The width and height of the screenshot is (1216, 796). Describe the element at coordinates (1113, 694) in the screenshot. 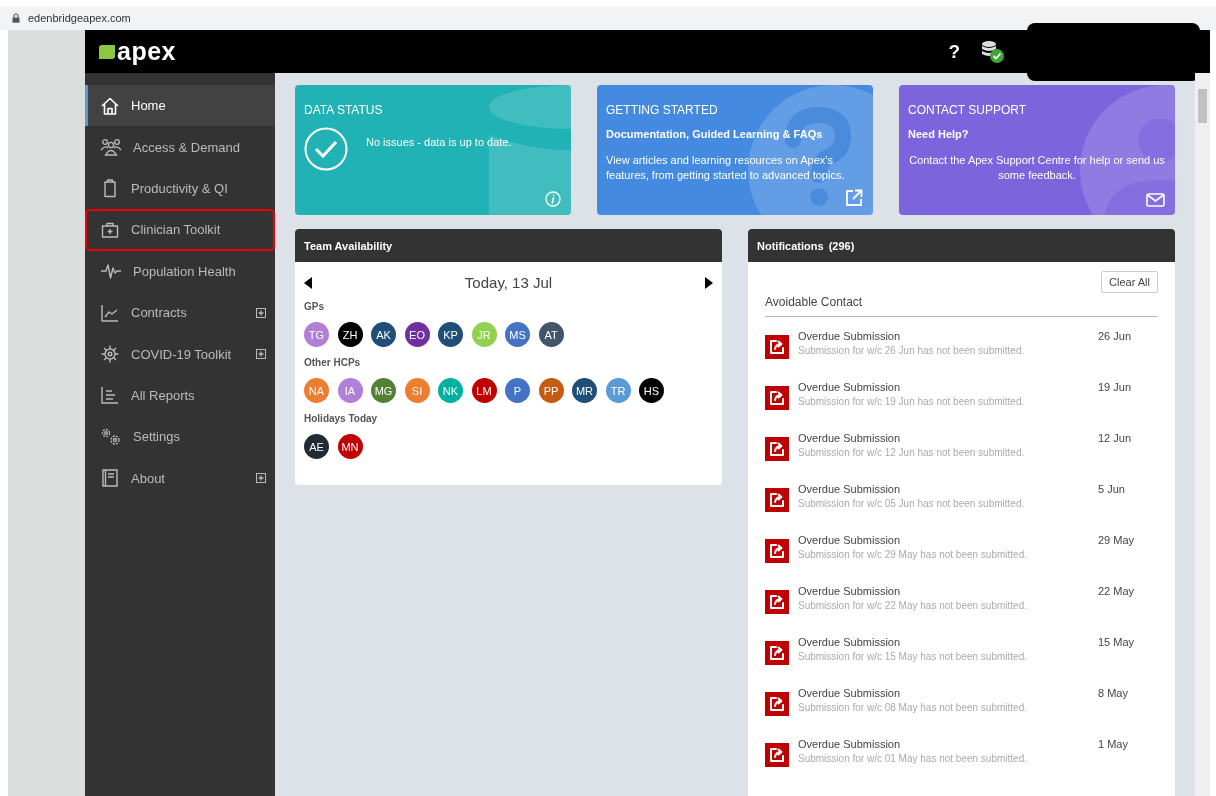

I see `notification-date: 8 May` at that location.